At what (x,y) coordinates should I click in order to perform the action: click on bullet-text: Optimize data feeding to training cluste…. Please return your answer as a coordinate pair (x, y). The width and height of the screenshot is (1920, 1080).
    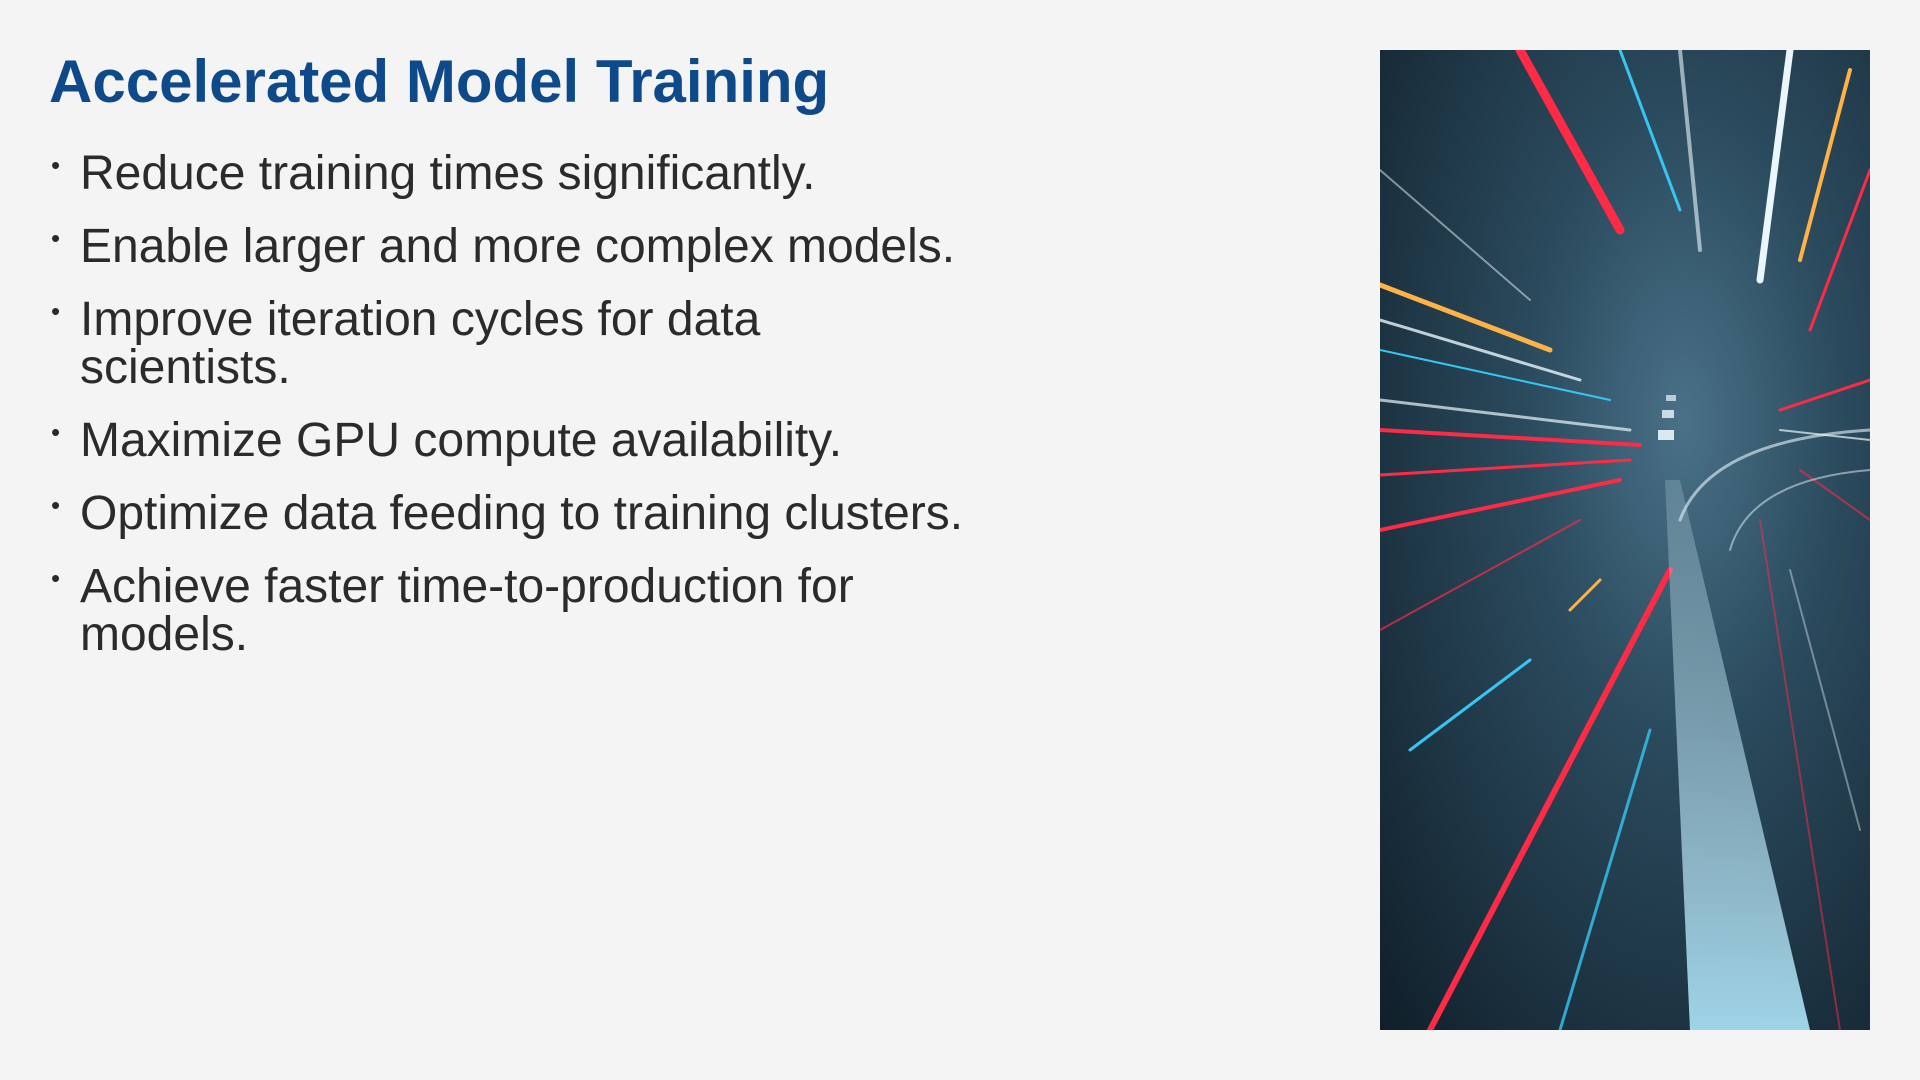
    Looking at the image, I should click on (522, 513).